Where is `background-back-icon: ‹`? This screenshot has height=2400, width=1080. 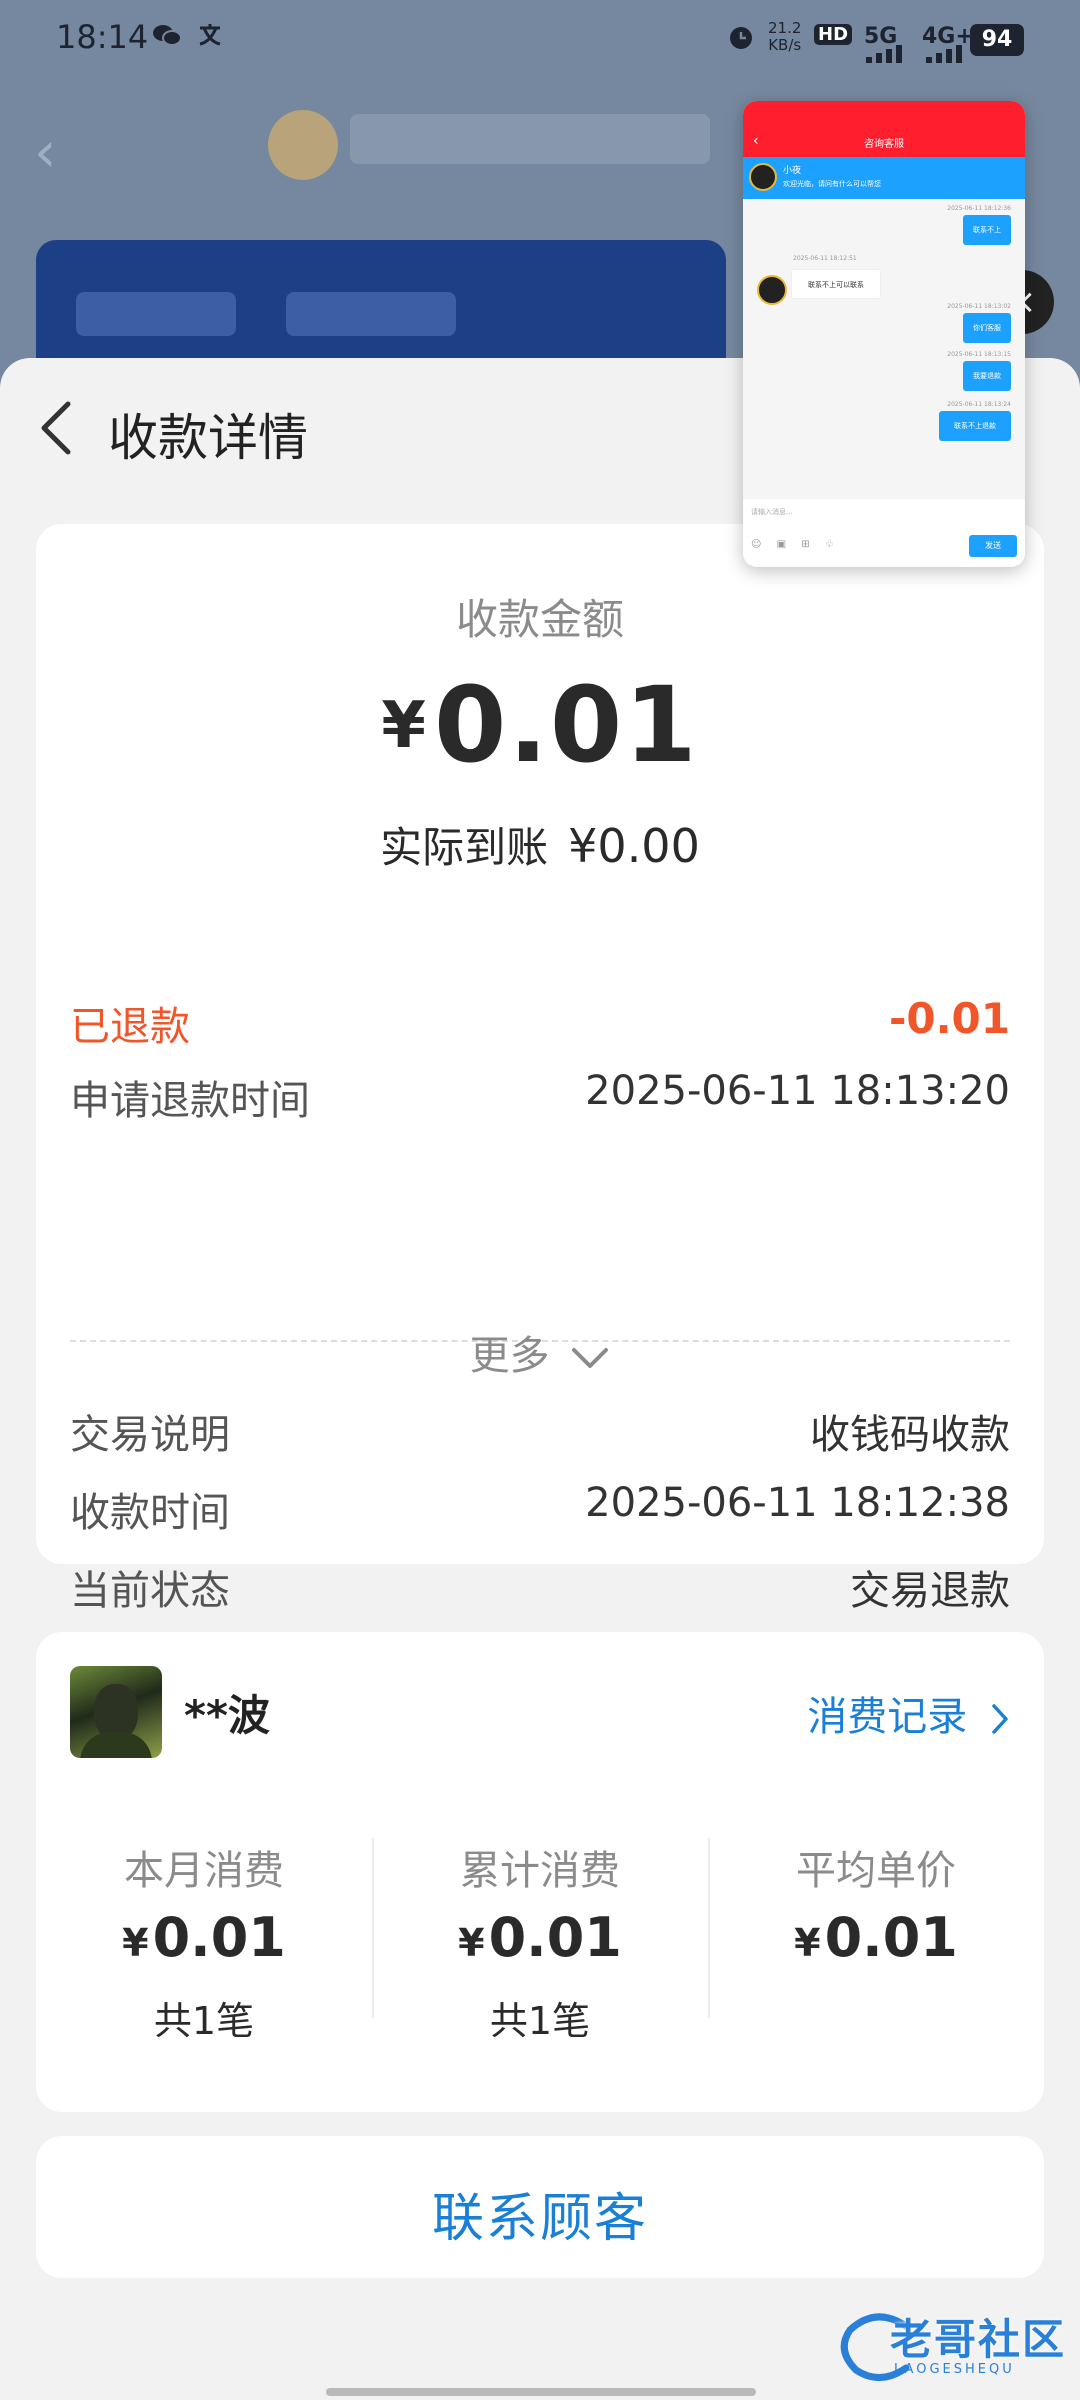
background-back-icon: ‹ is located at coordinates (45, 152).